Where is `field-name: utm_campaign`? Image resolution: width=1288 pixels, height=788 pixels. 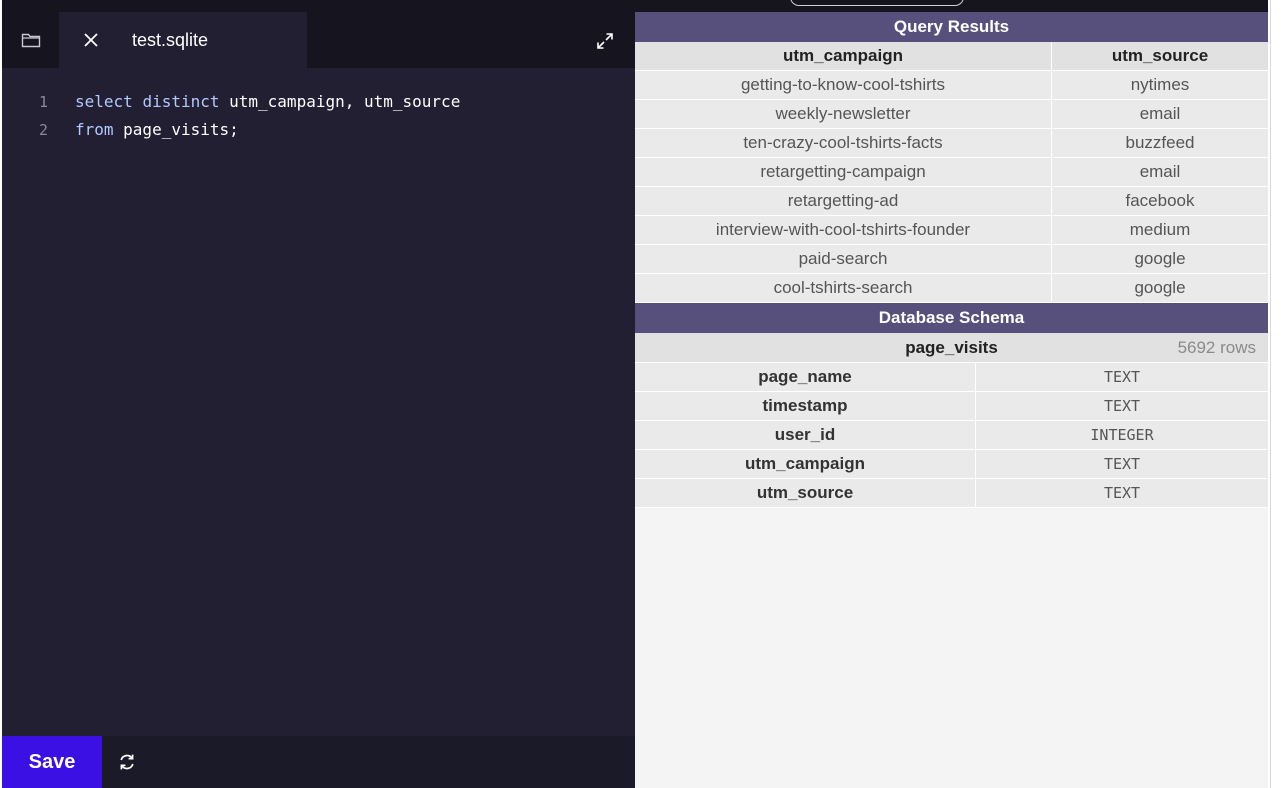
field-name: utm_campaign is located at coordinates (805, 464).